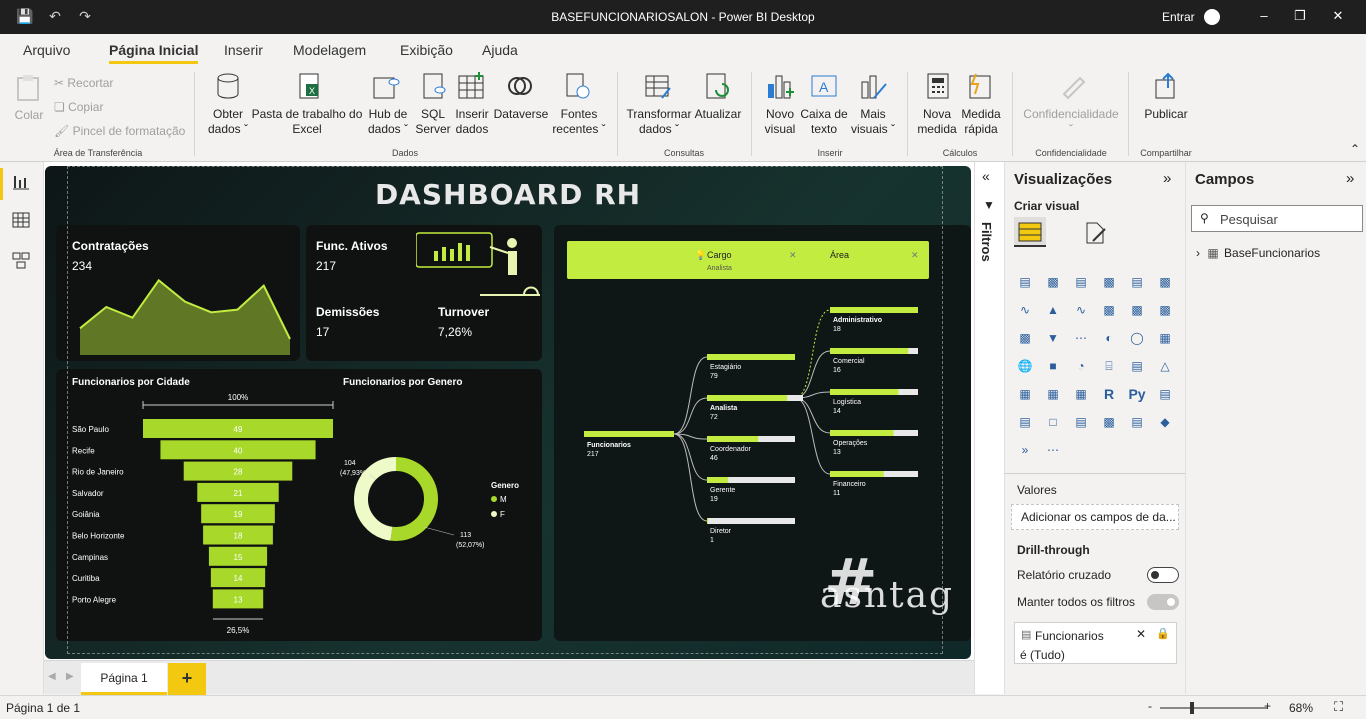 The width and height of the screenshot is (1366, 719). What do you see at coordinates (46, 50) in the screenshot?
I see `tab-arquivo: Arquivo` at bounding box center [46, 50].